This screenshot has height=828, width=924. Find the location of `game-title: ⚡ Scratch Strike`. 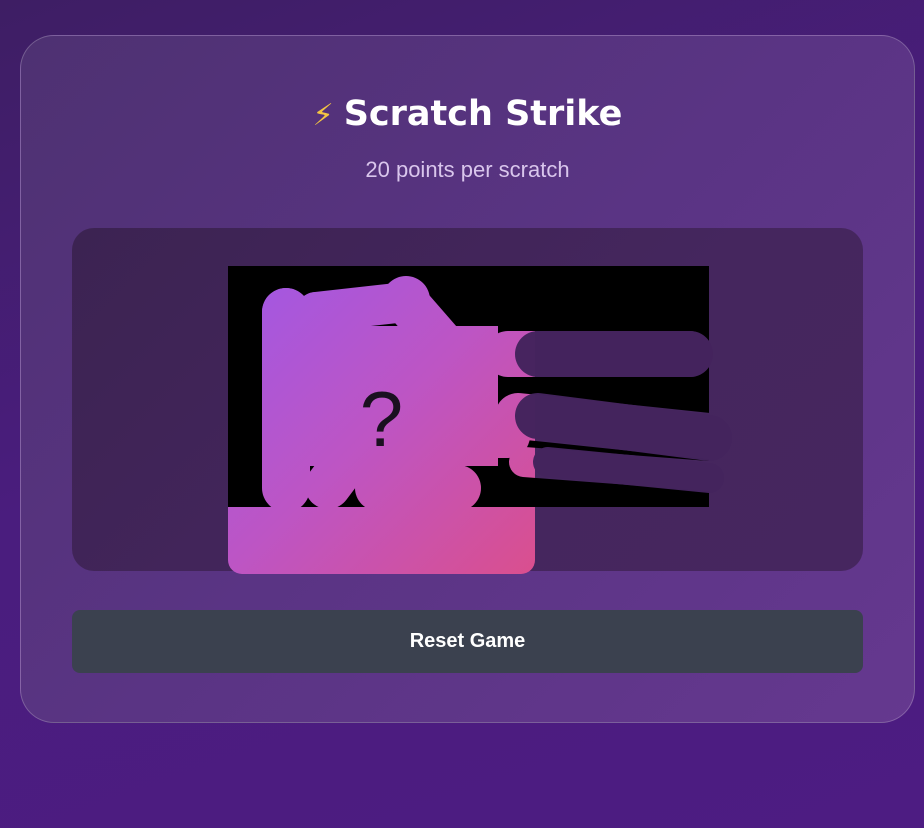

game-title: ⚡ Scratch Strike is located at coordinates (467, 115).